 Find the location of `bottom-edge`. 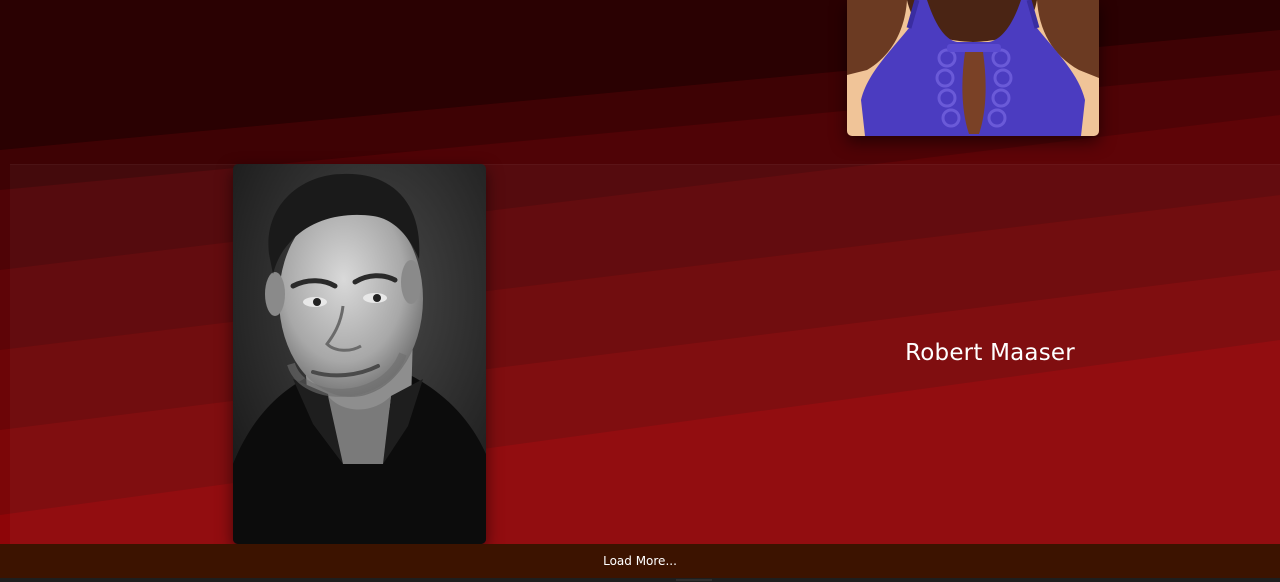

bottom-edge is located at coordinates (640, 580).